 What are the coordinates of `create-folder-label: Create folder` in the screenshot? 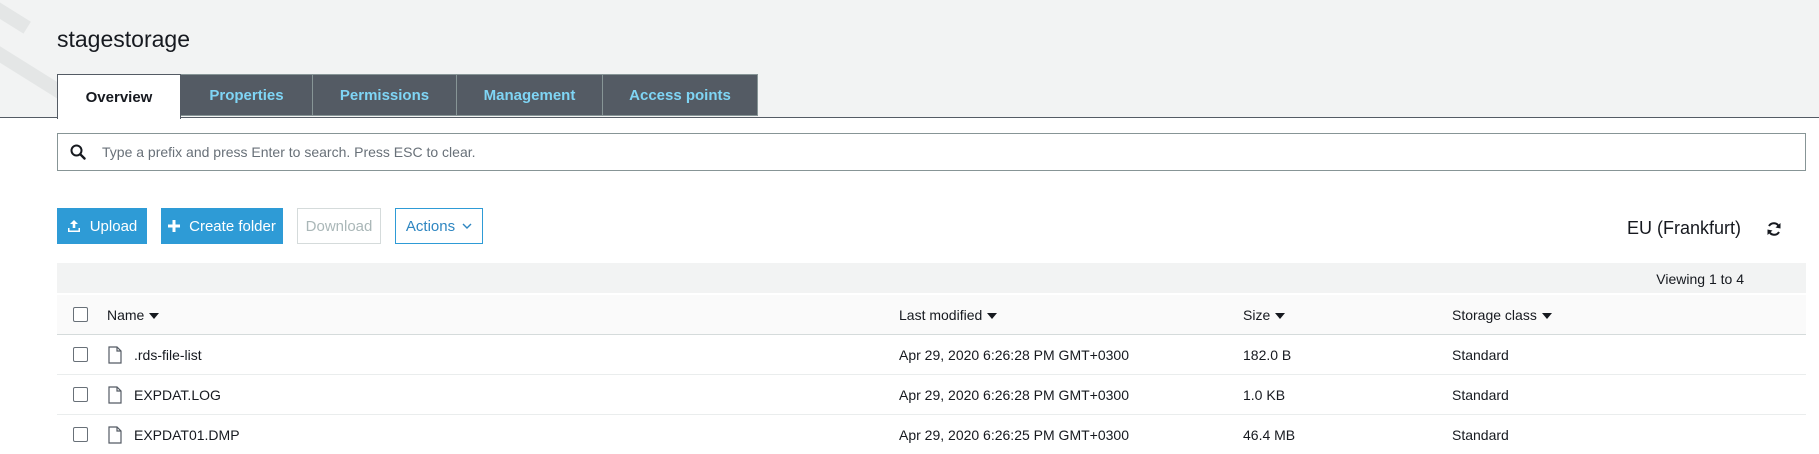 It's located at (232, 226).